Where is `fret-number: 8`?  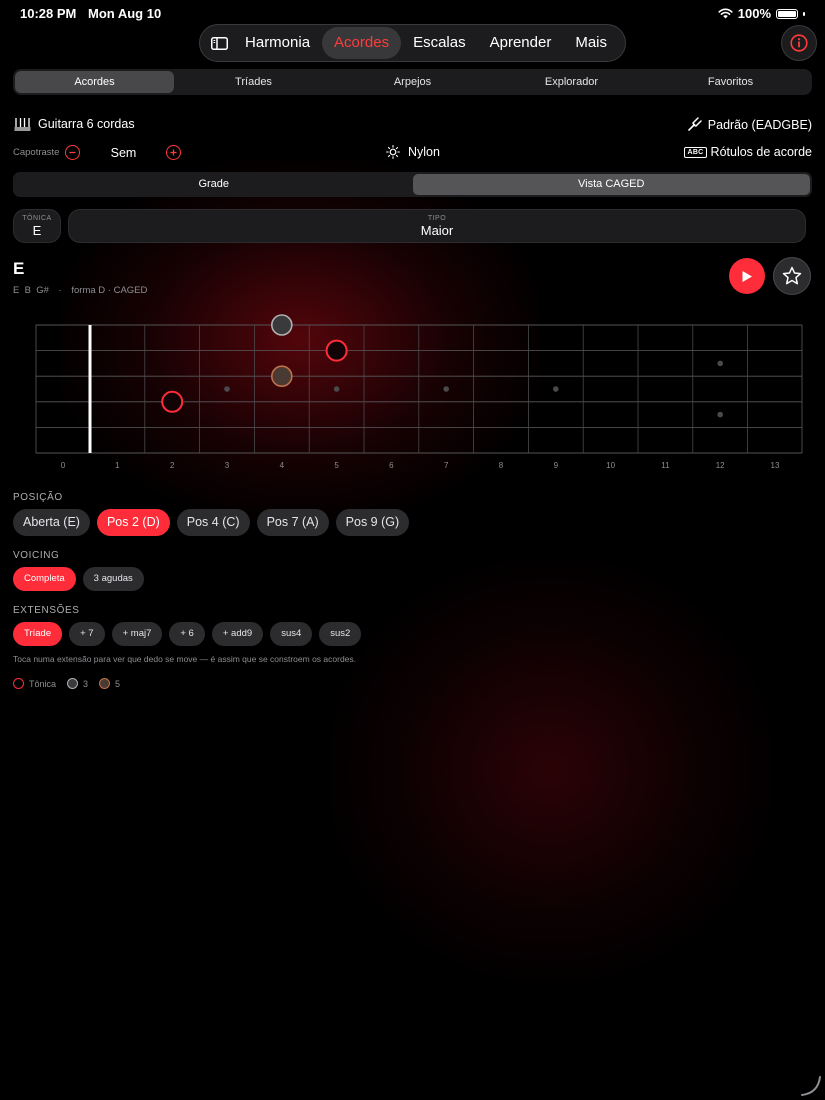
fret-number: 8 is located at coordinates (501, 465).